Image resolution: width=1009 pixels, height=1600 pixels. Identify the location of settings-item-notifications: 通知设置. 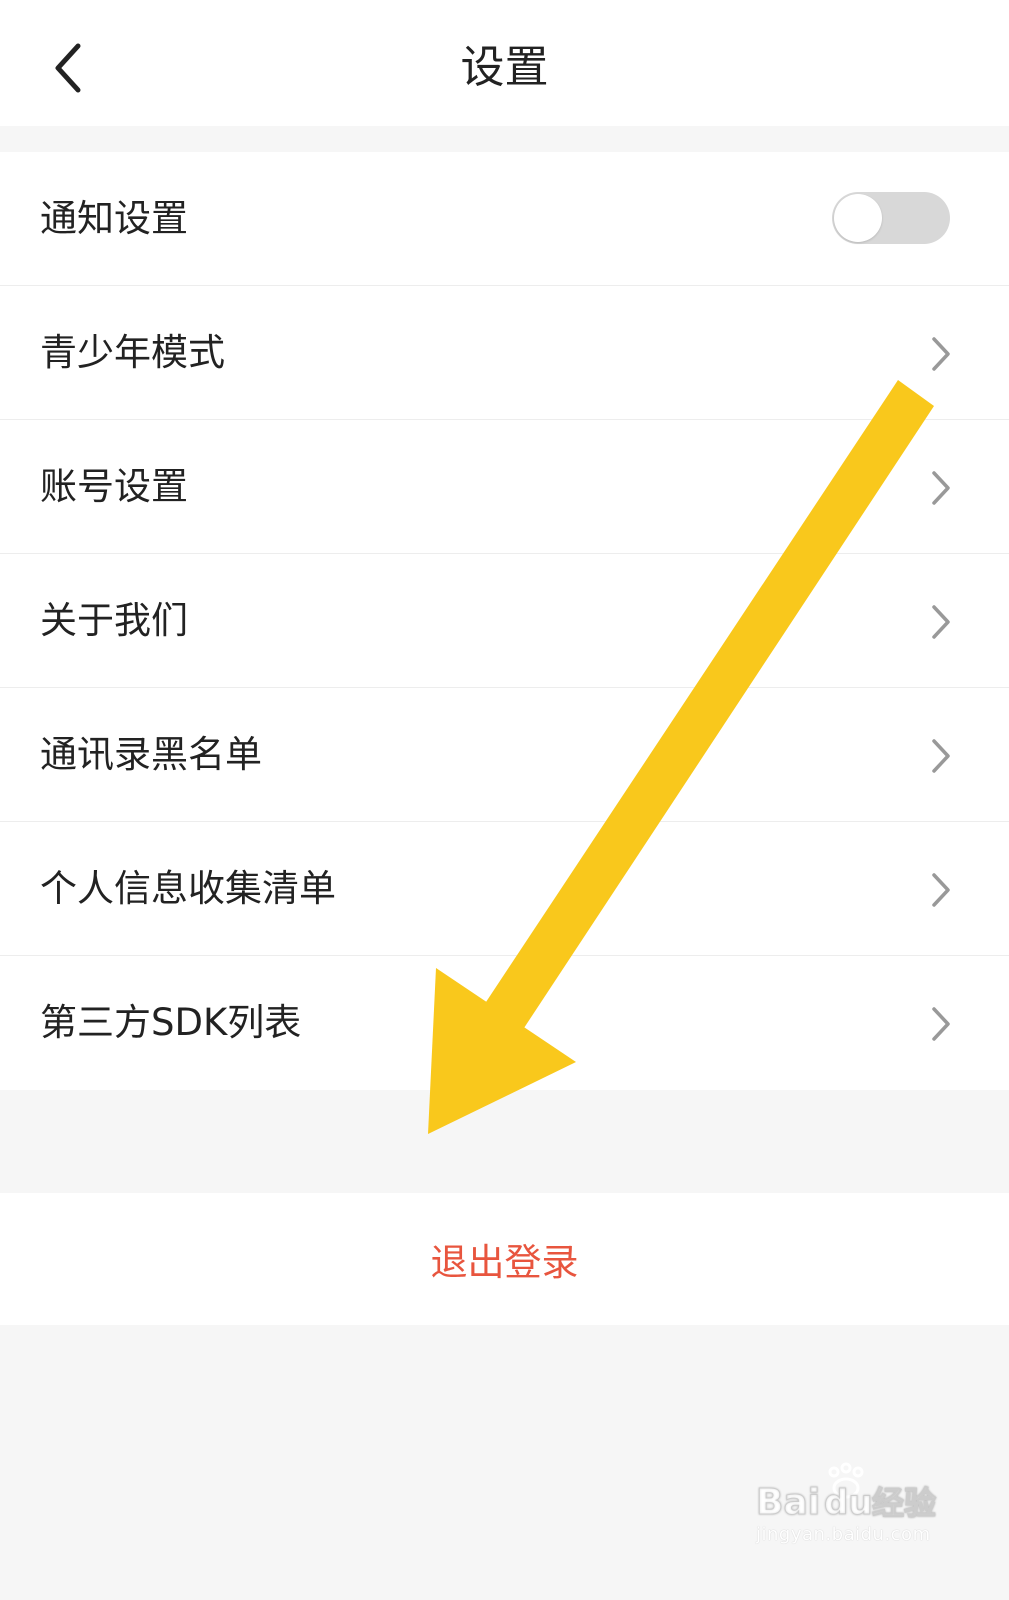
(504, 219).